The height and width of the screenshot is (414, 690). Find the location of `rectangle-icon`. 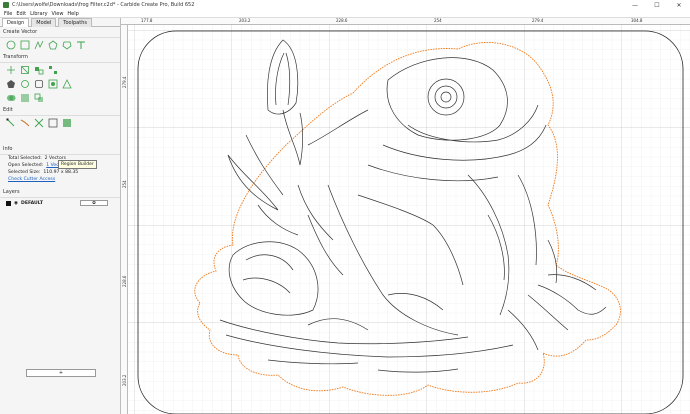

rectangle-icon is located at coordinates (25, 45).